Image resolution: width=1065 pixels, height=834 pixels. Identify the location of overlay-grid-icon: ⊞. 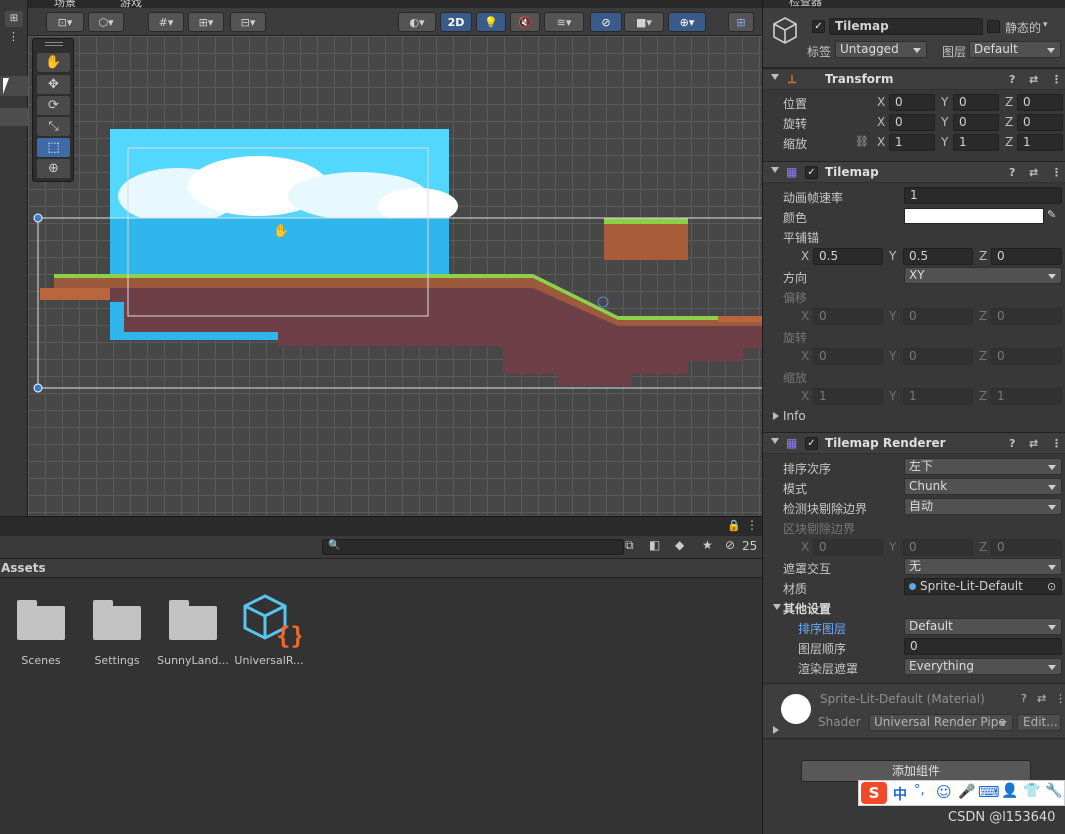
(741, 22).